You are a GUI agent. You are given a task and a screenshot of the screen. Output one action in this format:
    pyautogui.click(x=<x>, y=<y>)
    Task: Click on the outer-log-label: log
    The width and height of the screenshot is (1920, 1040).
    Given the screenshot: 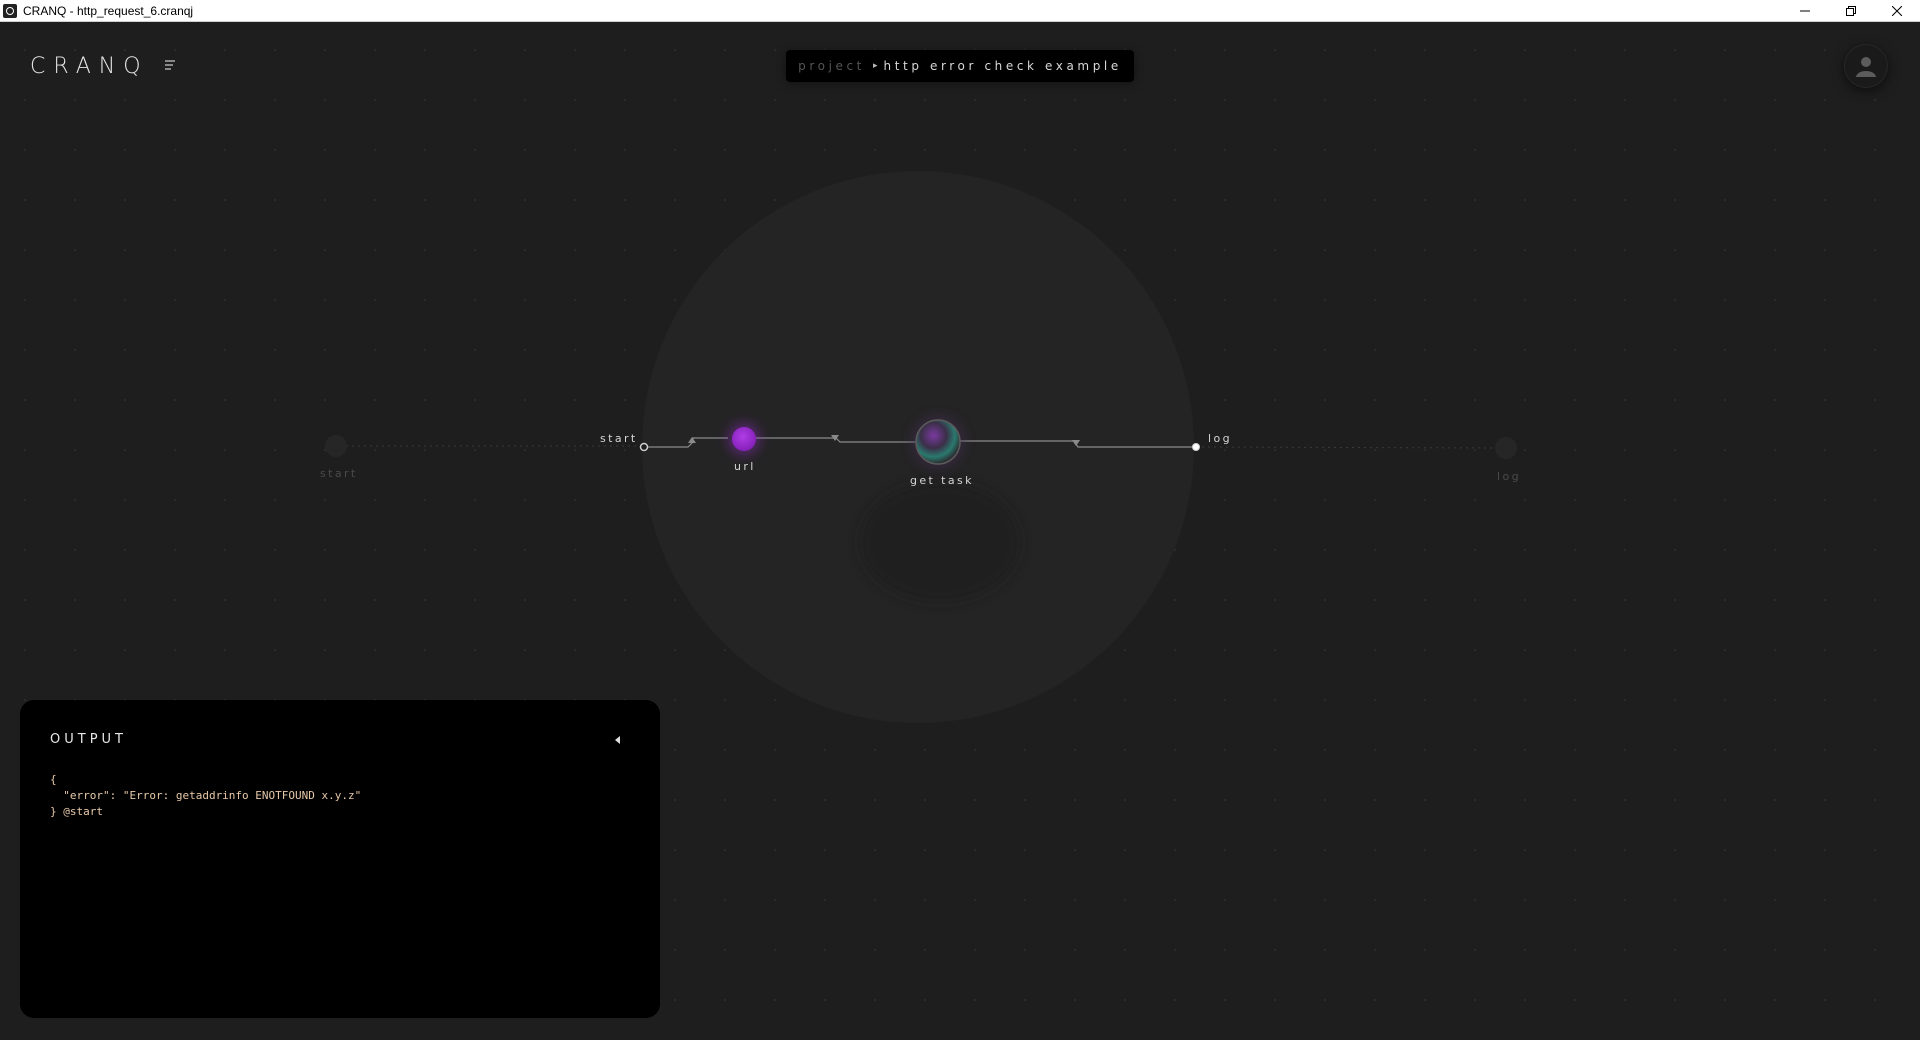 What is the action you would take?
    pyautogui.click(x=1509, y=476)
    